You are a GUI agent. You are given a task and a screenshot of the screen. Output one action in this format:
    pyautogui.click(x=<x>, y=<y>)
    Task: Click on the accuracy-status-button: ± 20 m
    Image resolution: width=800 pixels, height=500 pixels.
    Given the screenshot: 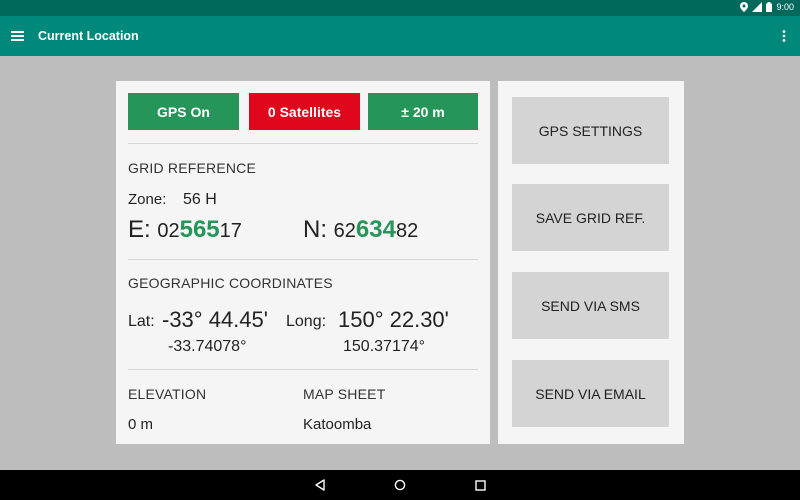 What is the action you would take?
    pyautogui.click(x=423, y=111)
    